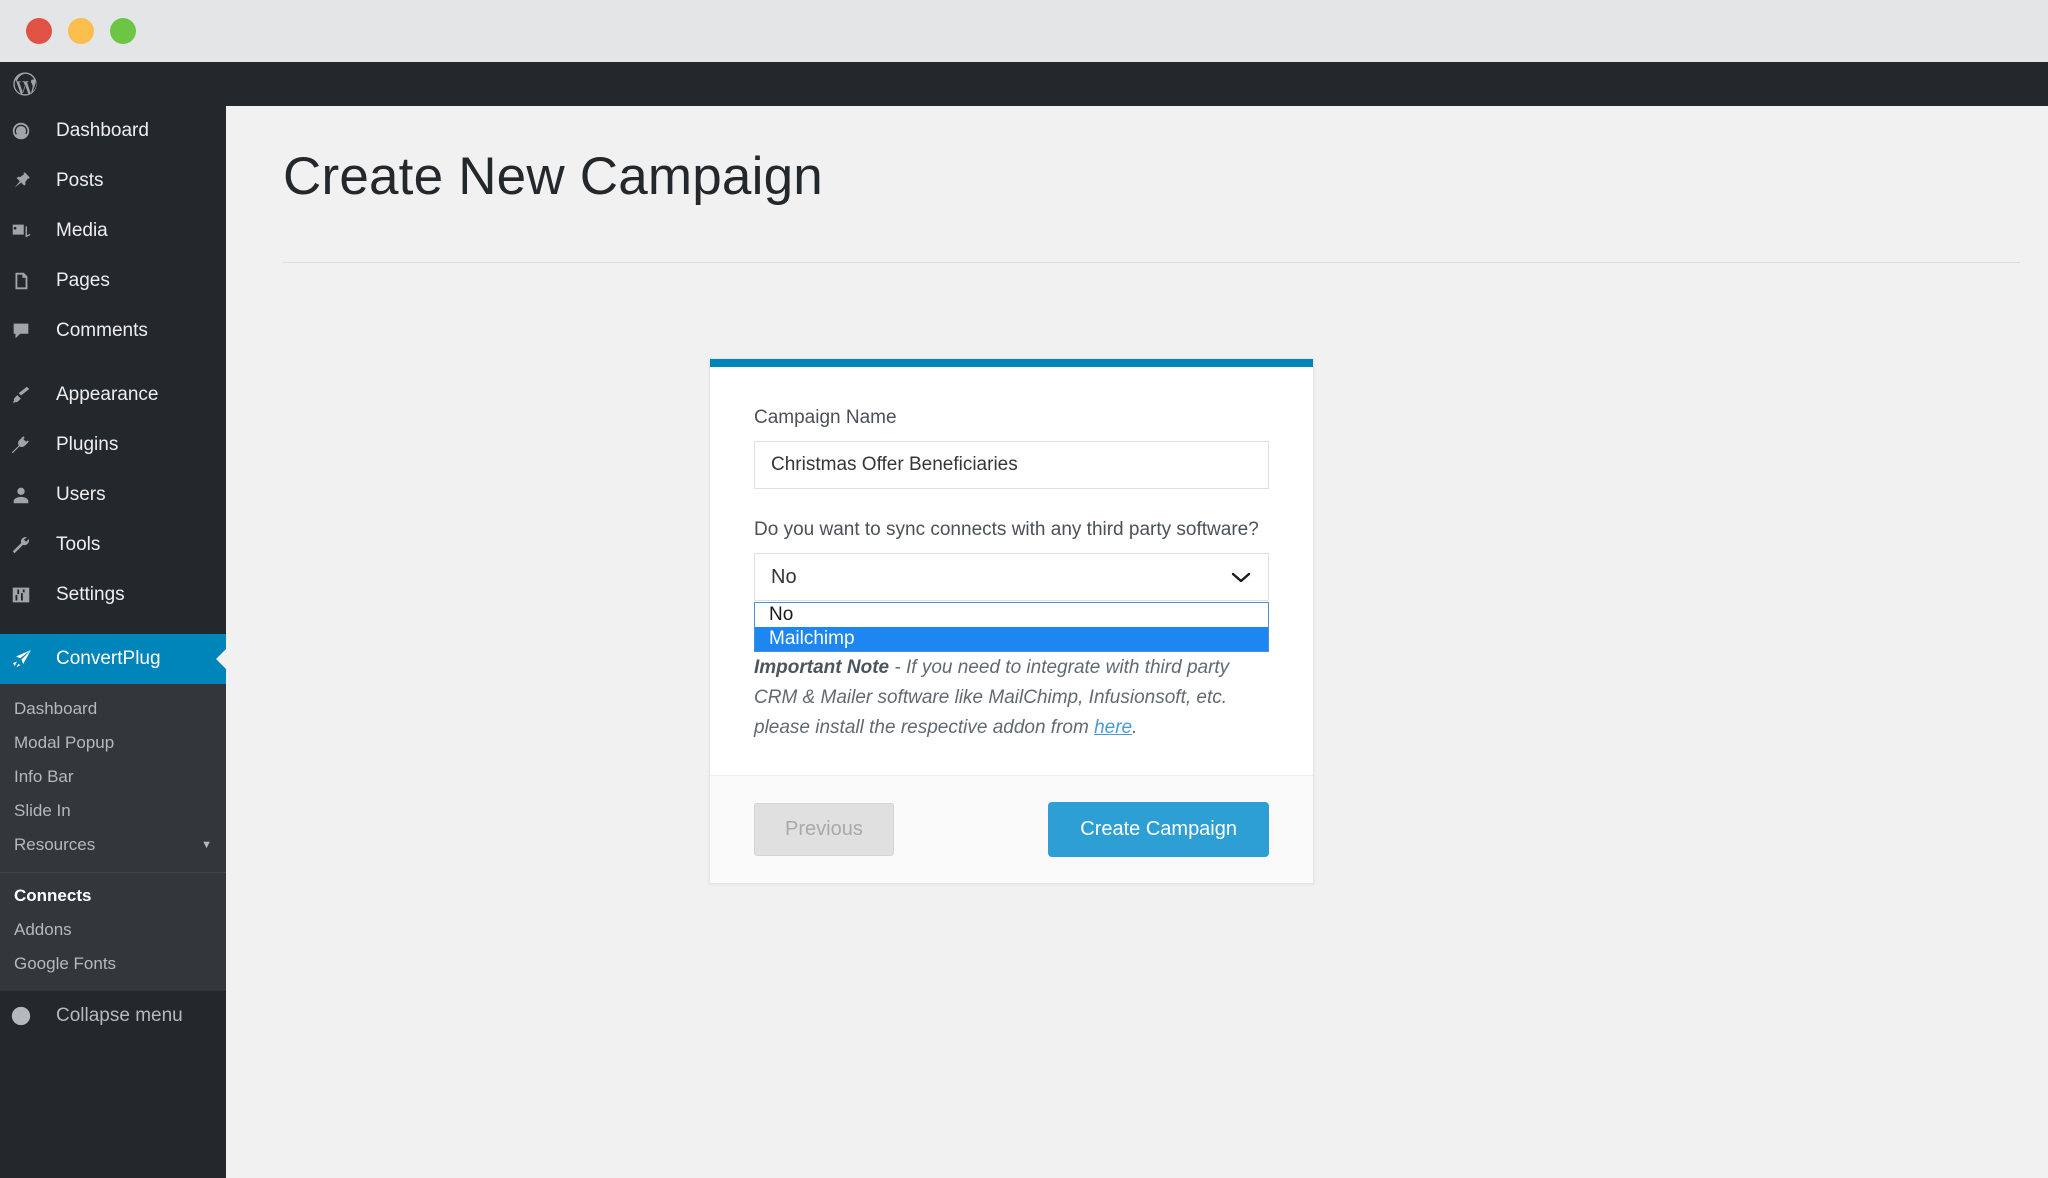 Image resolution: width=2048 pixels, height=1178 pixels. I want to click on submenu-item-google-fonts: Google Fonts, so click(113, 964).